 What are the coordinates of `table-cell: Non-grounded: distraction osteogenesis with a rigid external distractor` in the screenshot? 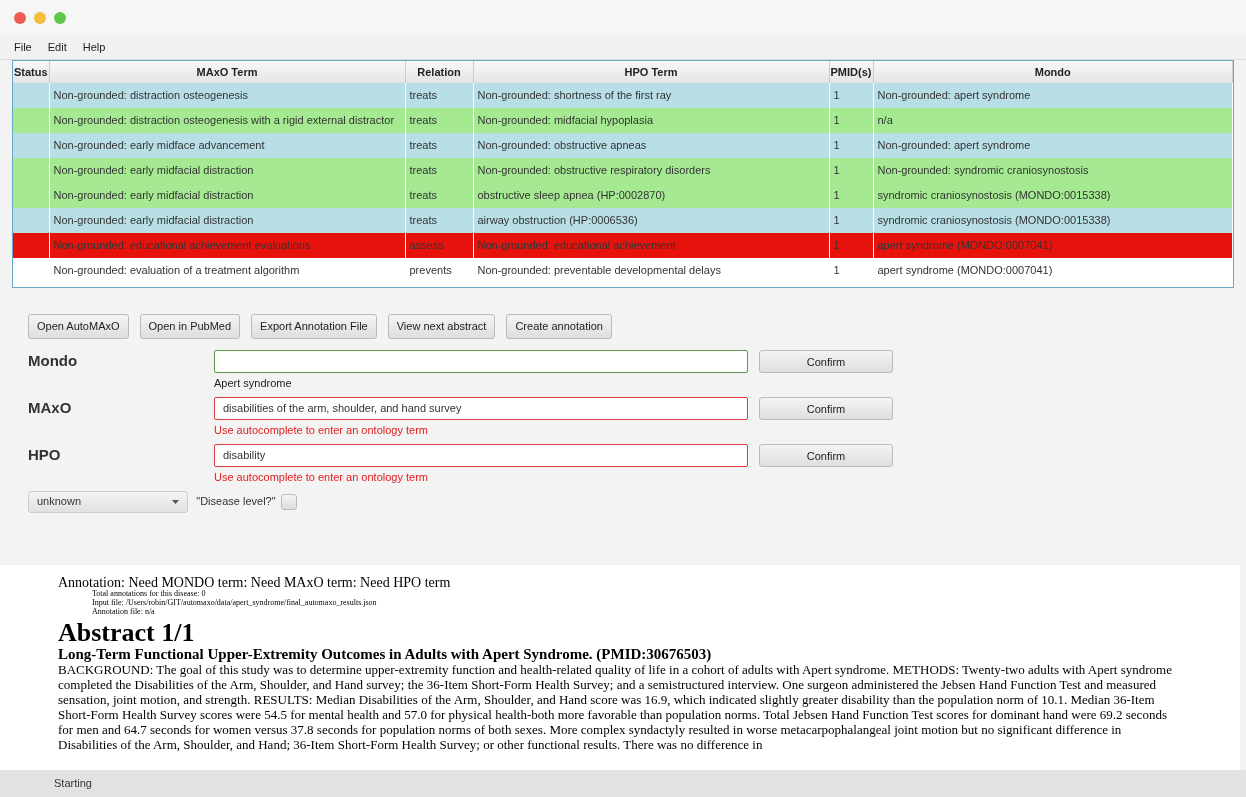 It's located at (224, 120).